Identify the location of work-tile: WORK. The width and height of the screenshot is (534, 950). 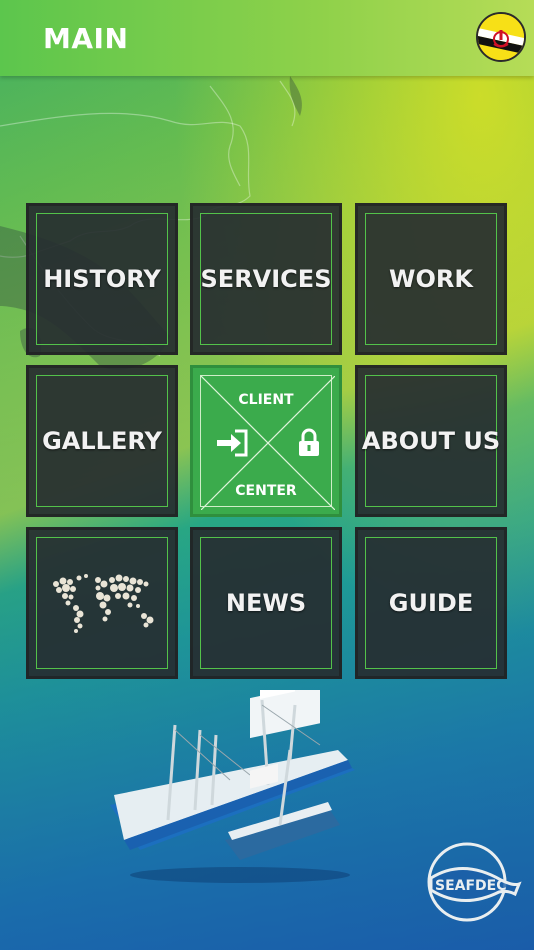
(431, 279).